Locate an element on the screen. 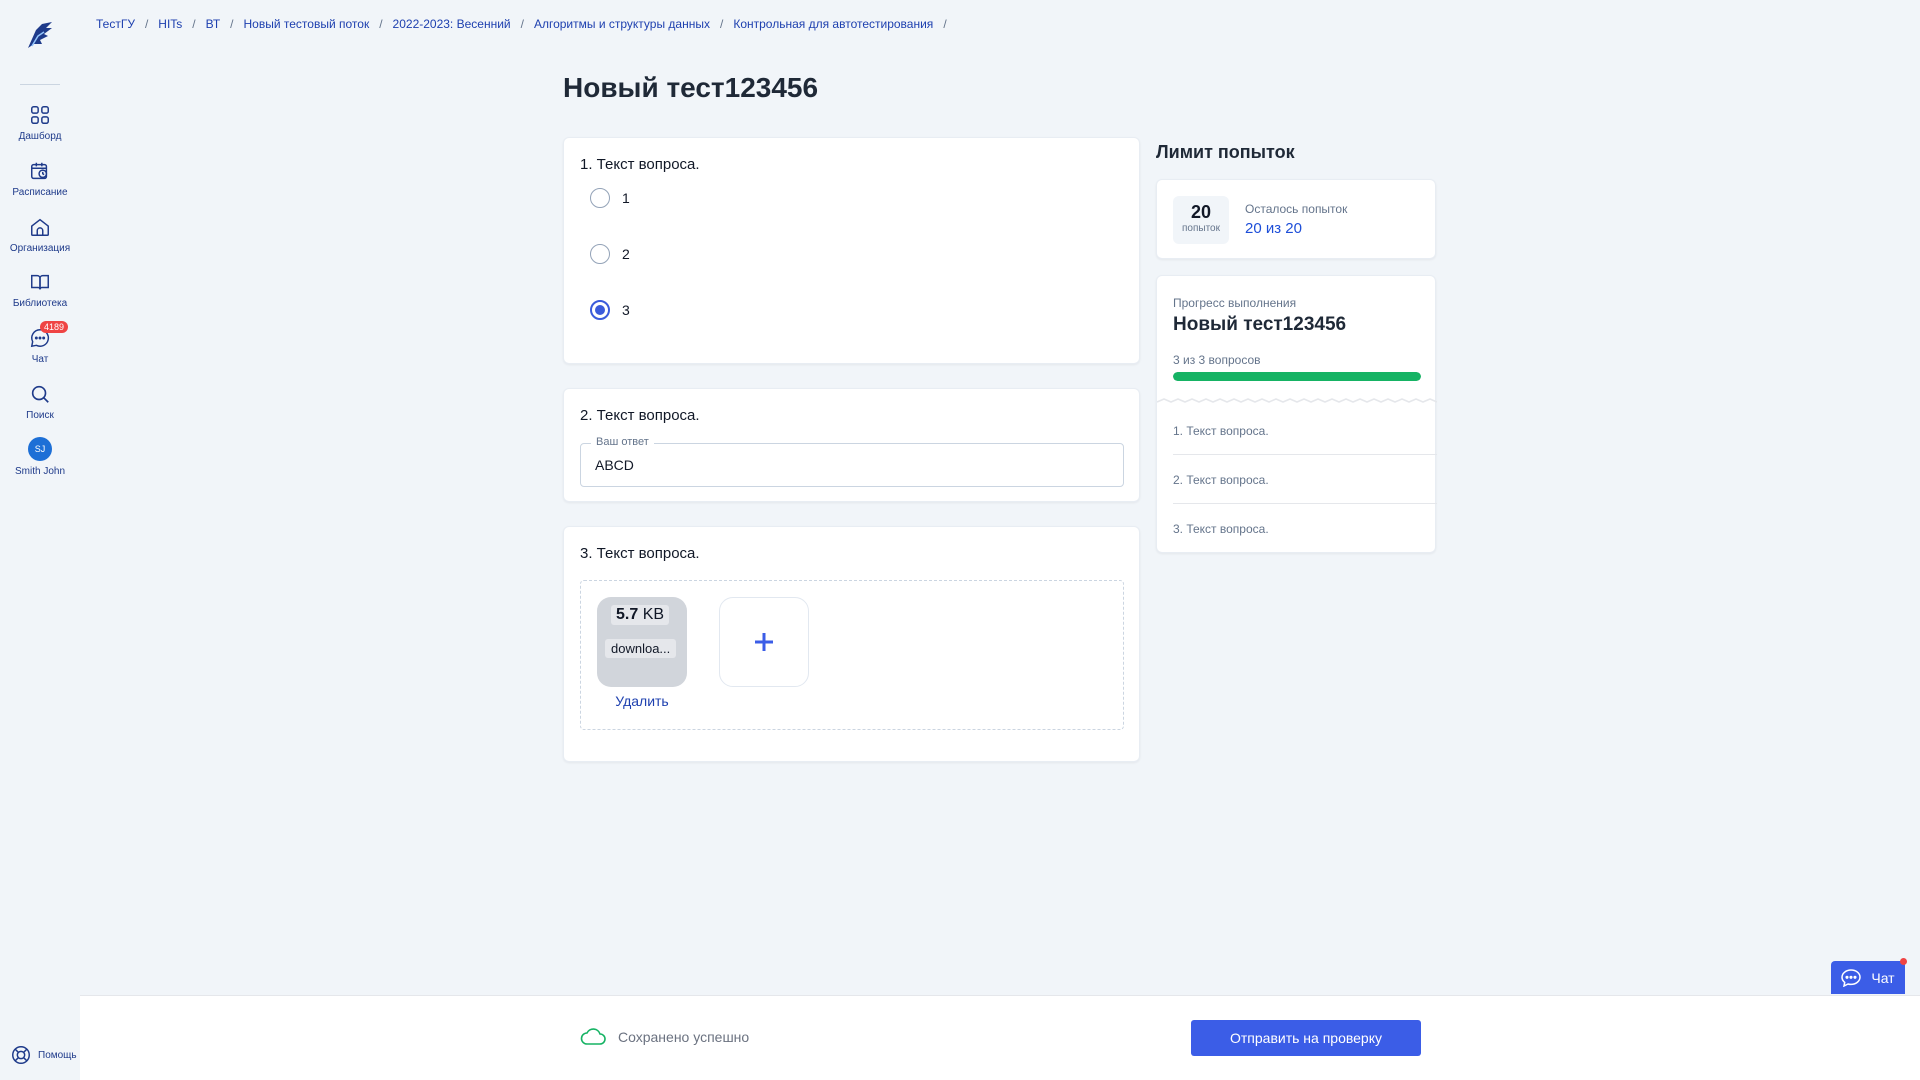  progress-caption: Прогресс выполнения is located at coordinates (1235, 303).